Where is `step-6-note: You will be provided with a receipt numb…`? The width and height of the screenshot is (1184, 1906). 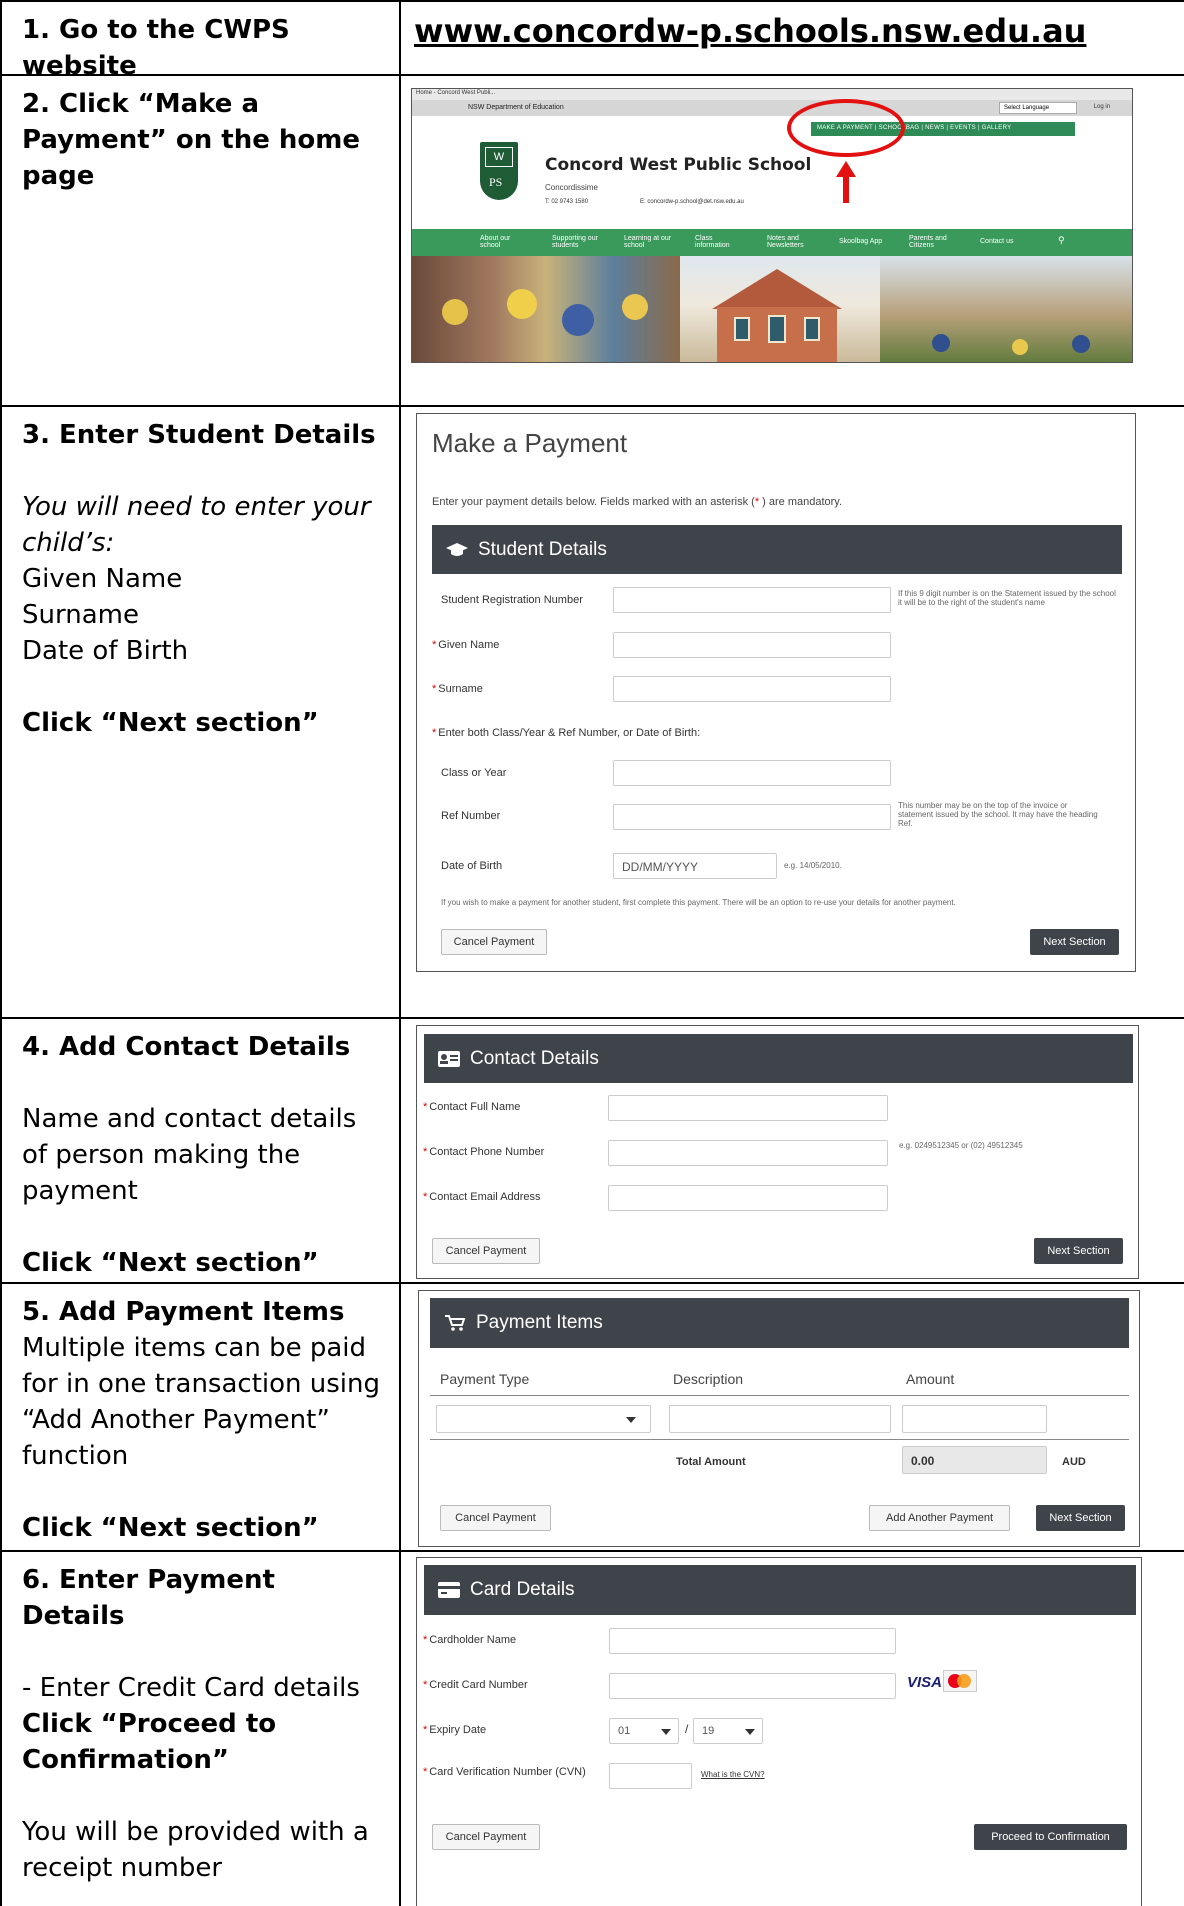 step-6-note: You will be provided with a receipt numb… is located at coordinates (195, 1850).